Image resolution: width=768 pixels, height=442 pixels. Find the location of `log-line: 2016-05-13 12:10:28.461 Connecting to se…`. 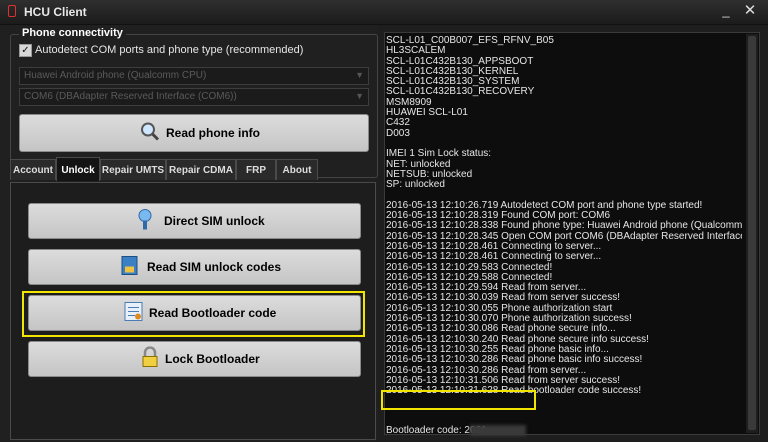

log-line: 2016-05-13 12:10:28.461 Connecting to se… is located at coordinates (494, 257).